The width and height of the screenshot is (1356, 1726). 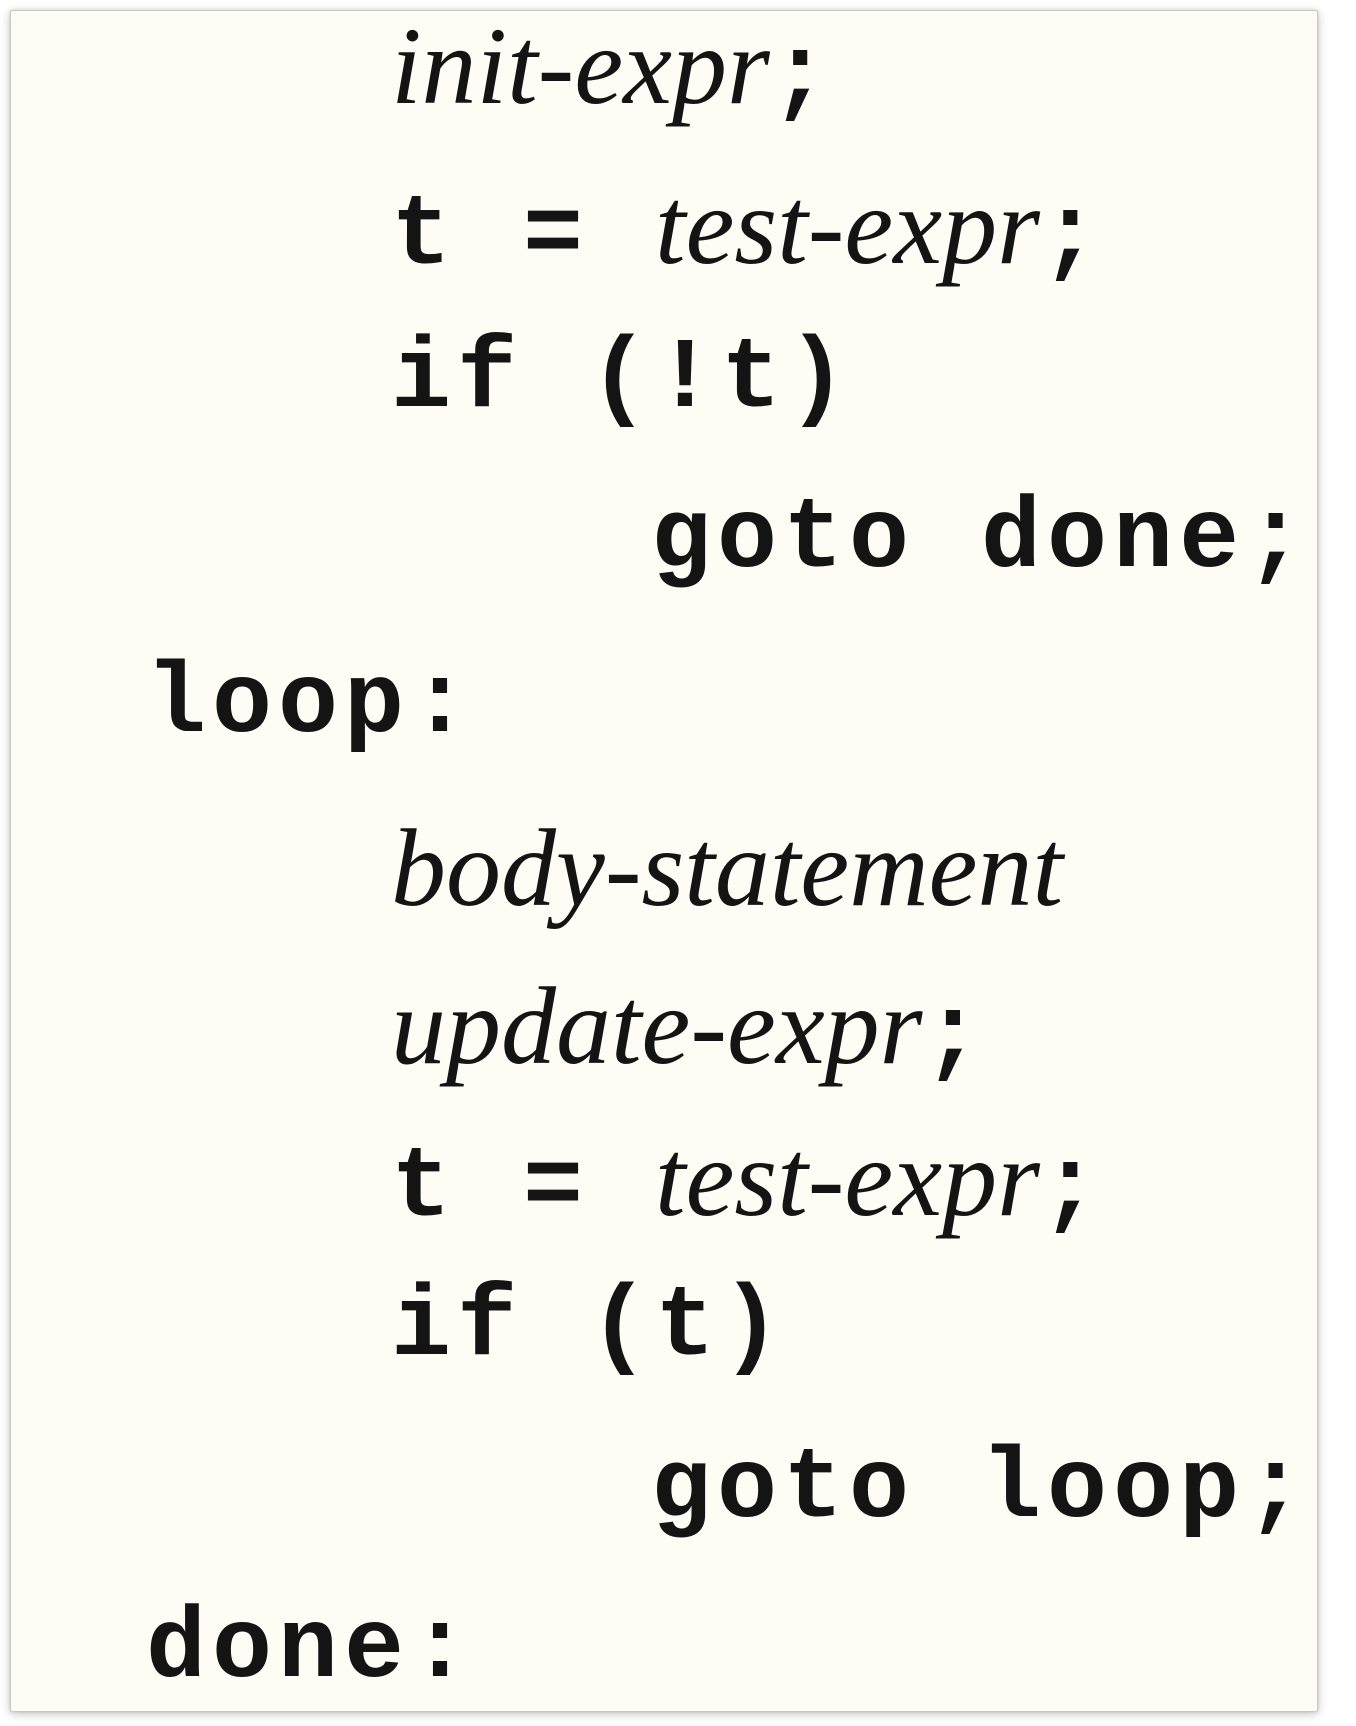 What do you see at coordinates (580, 68) in the screenshot?
I see `code-placeholder: init-expr` at bounding box center [580, 68].